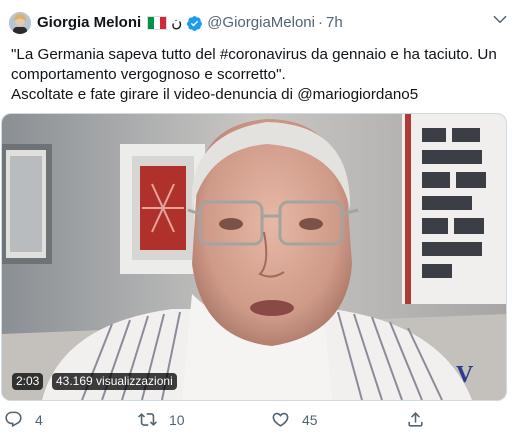  What do you see at coordinates (89, 23) in the screenshot?
I see `author-name: Giorgia Meloni` at bounding box center [89, 23].